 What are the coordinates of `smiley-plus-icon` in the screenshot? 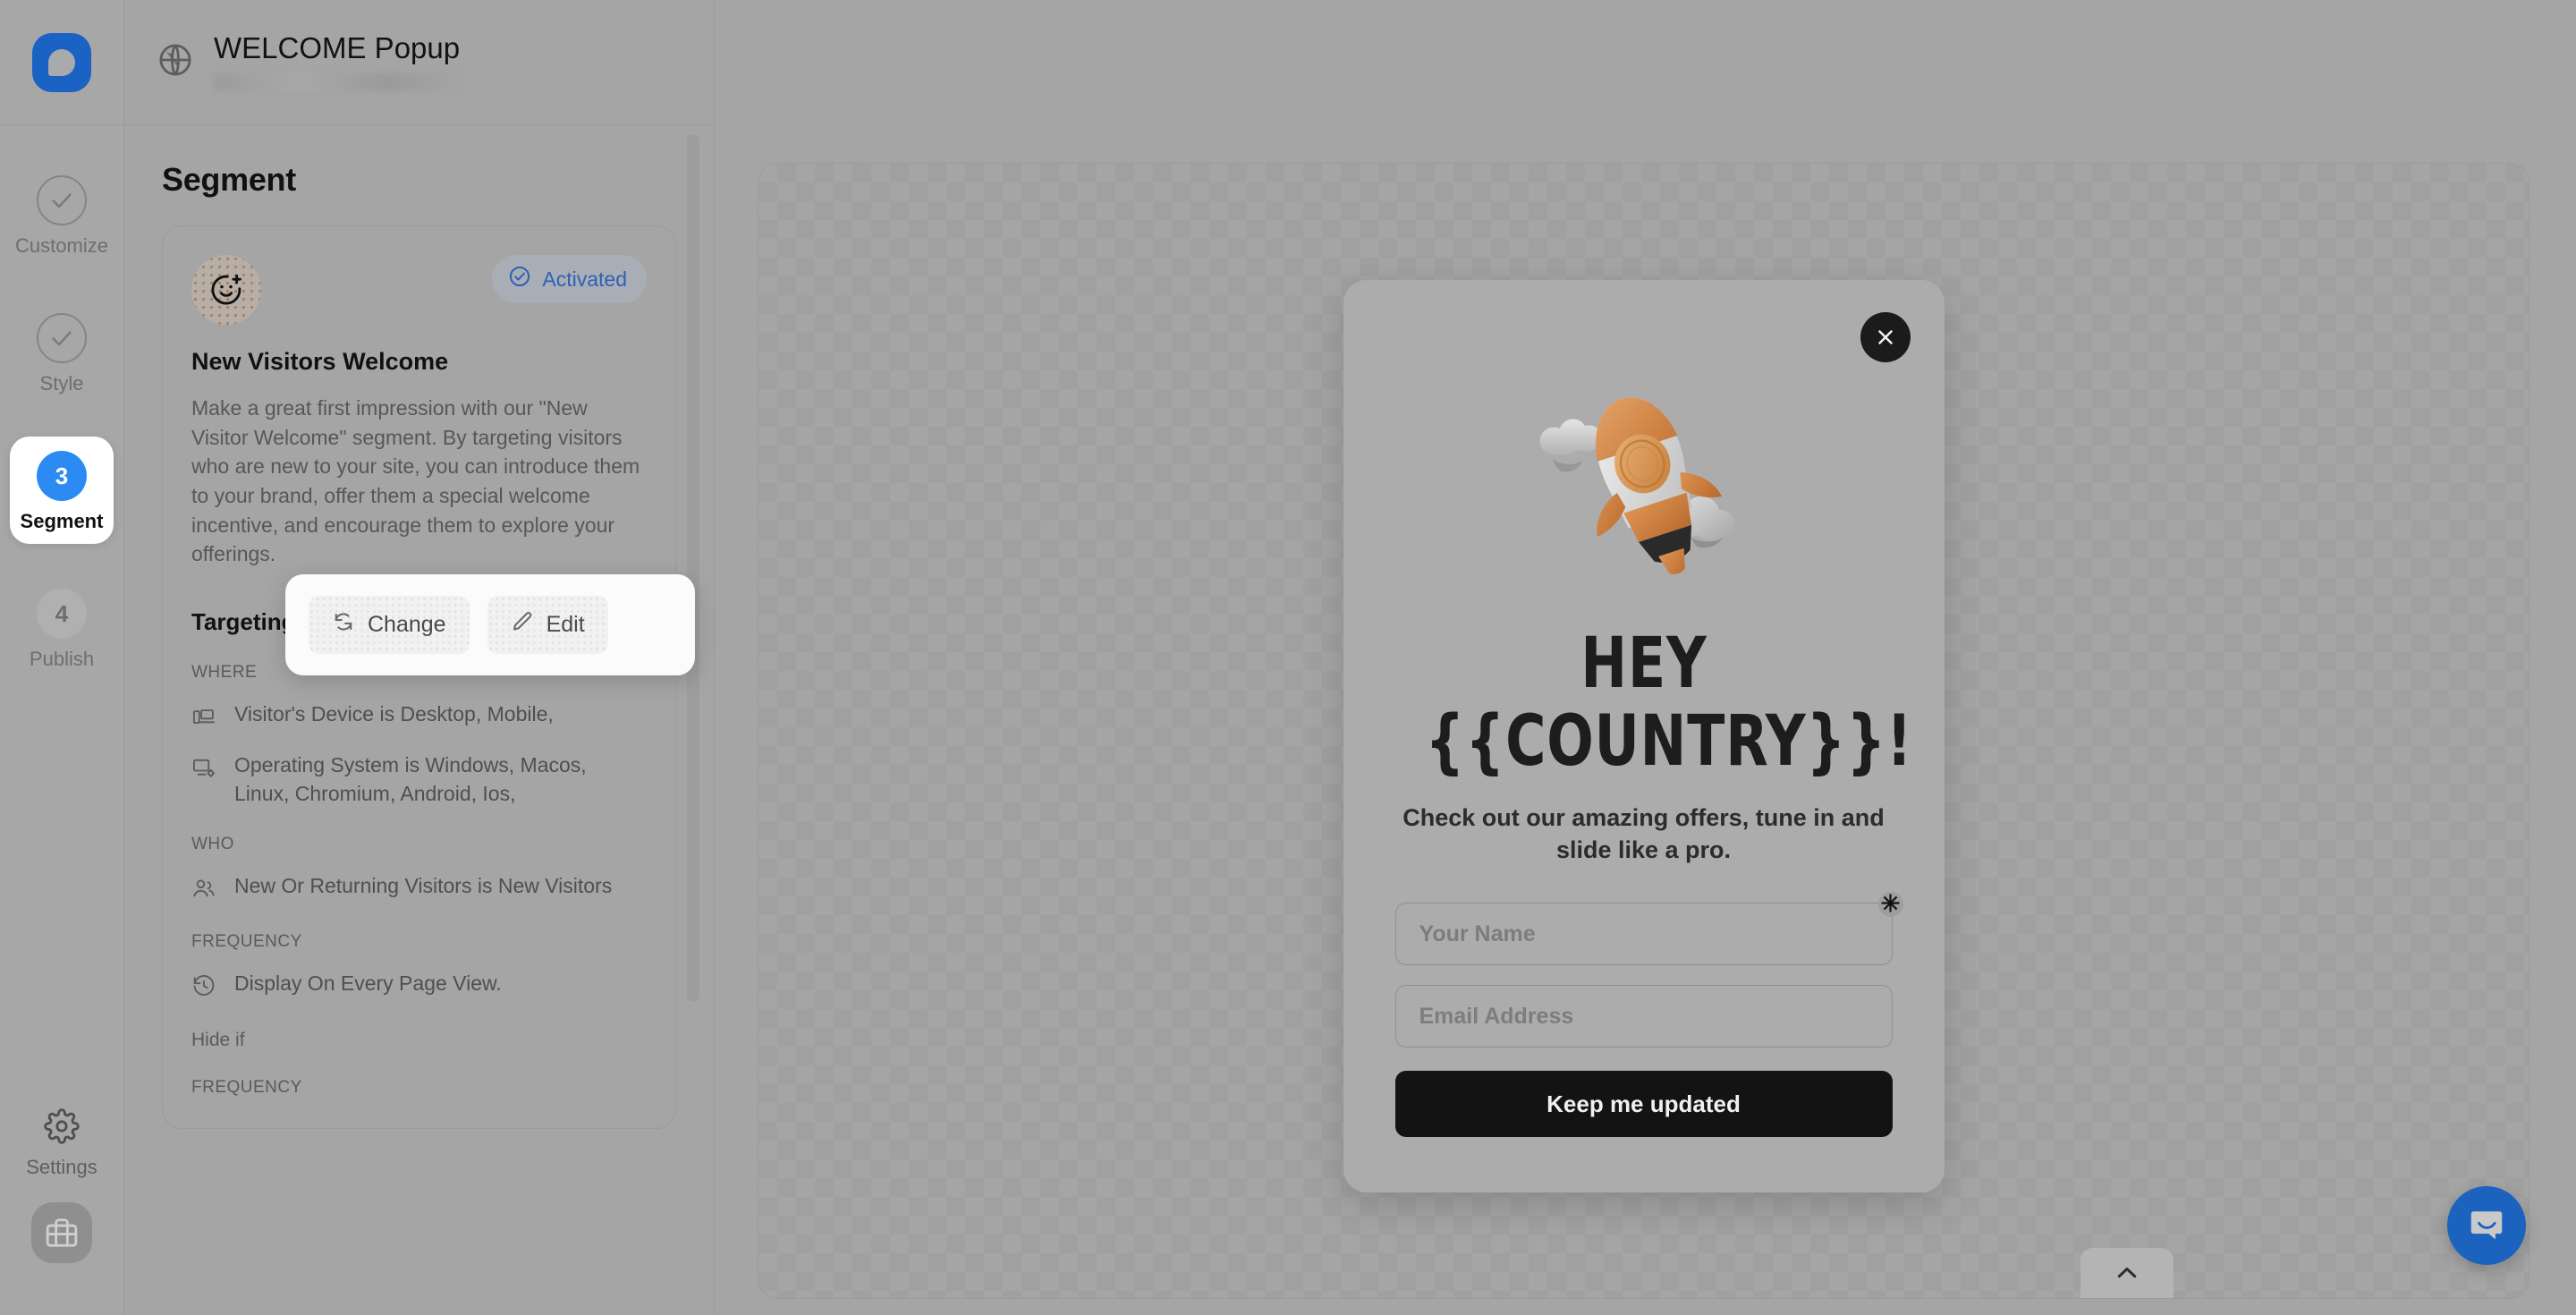 It's located at (226, 290).